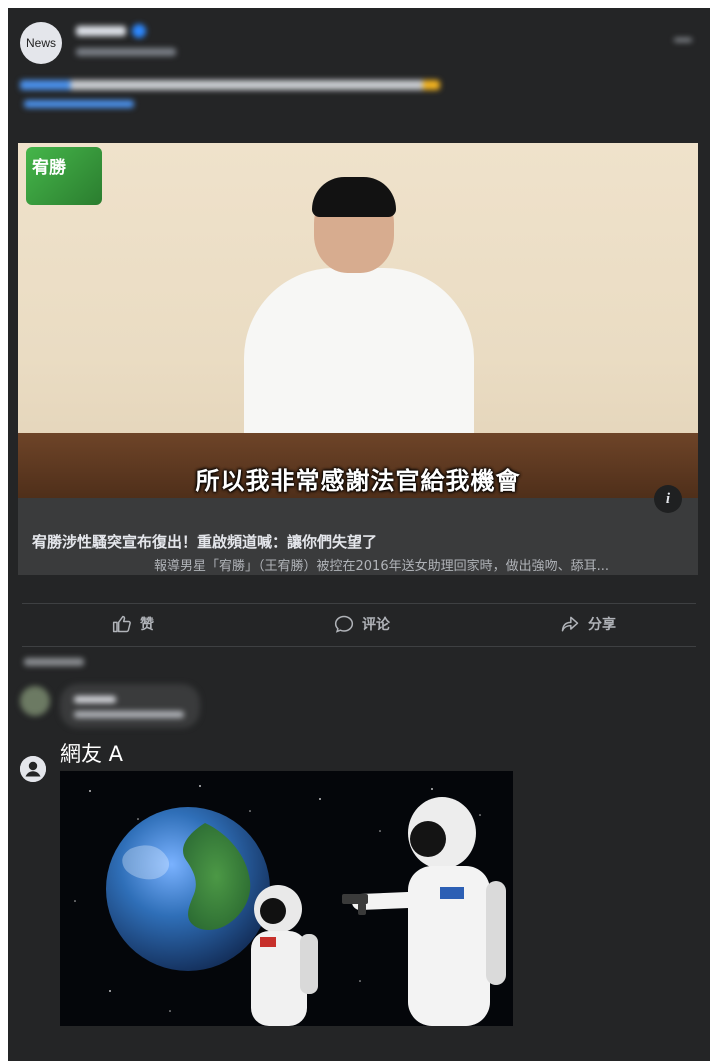 The width and height of the screenshot is (717, 1061). What do you see at coordinates (359, 363) in the screenshot?
I see `speaker-shirt` at bounding box center [359, 363].